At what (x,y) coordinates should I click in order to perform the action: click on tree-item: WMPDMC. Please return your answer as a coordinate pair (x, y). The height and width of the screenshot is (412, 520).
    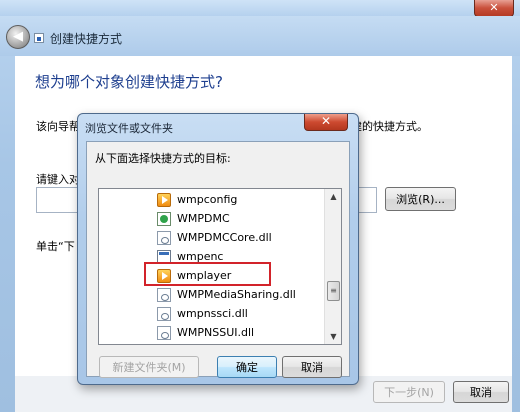
    Looking at the image, I should click on (214, 219).